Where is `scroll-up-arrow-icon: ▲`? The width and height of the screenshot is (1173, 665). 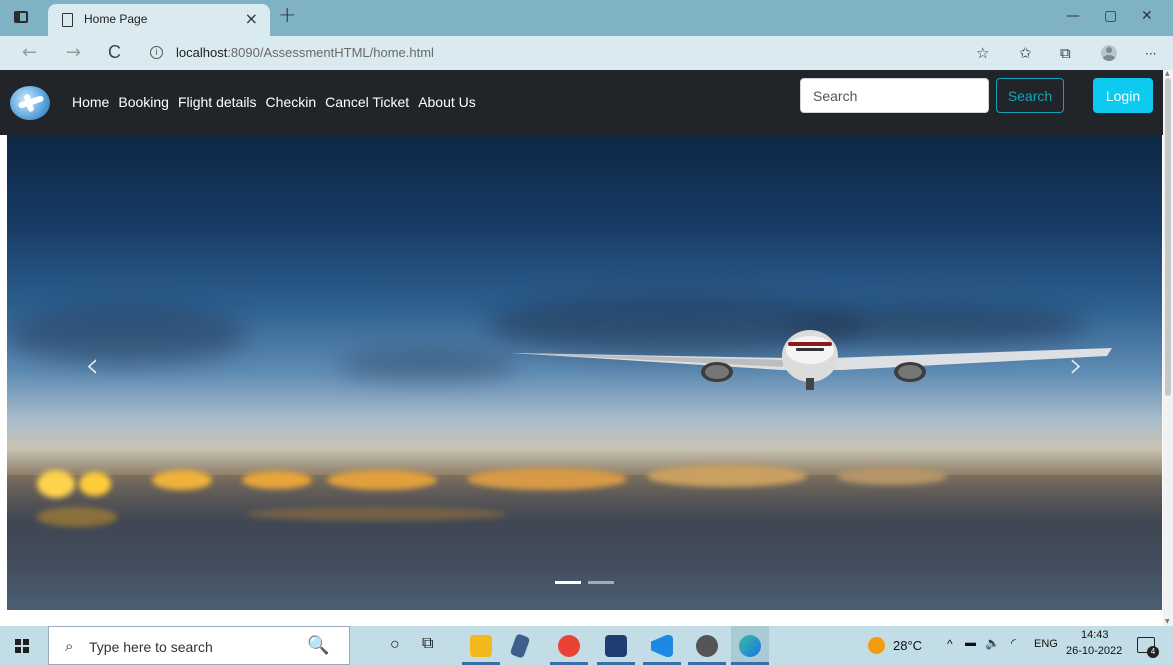 scroll-up-arrow-icon: ▲ is located at coordinates (1167, 73).